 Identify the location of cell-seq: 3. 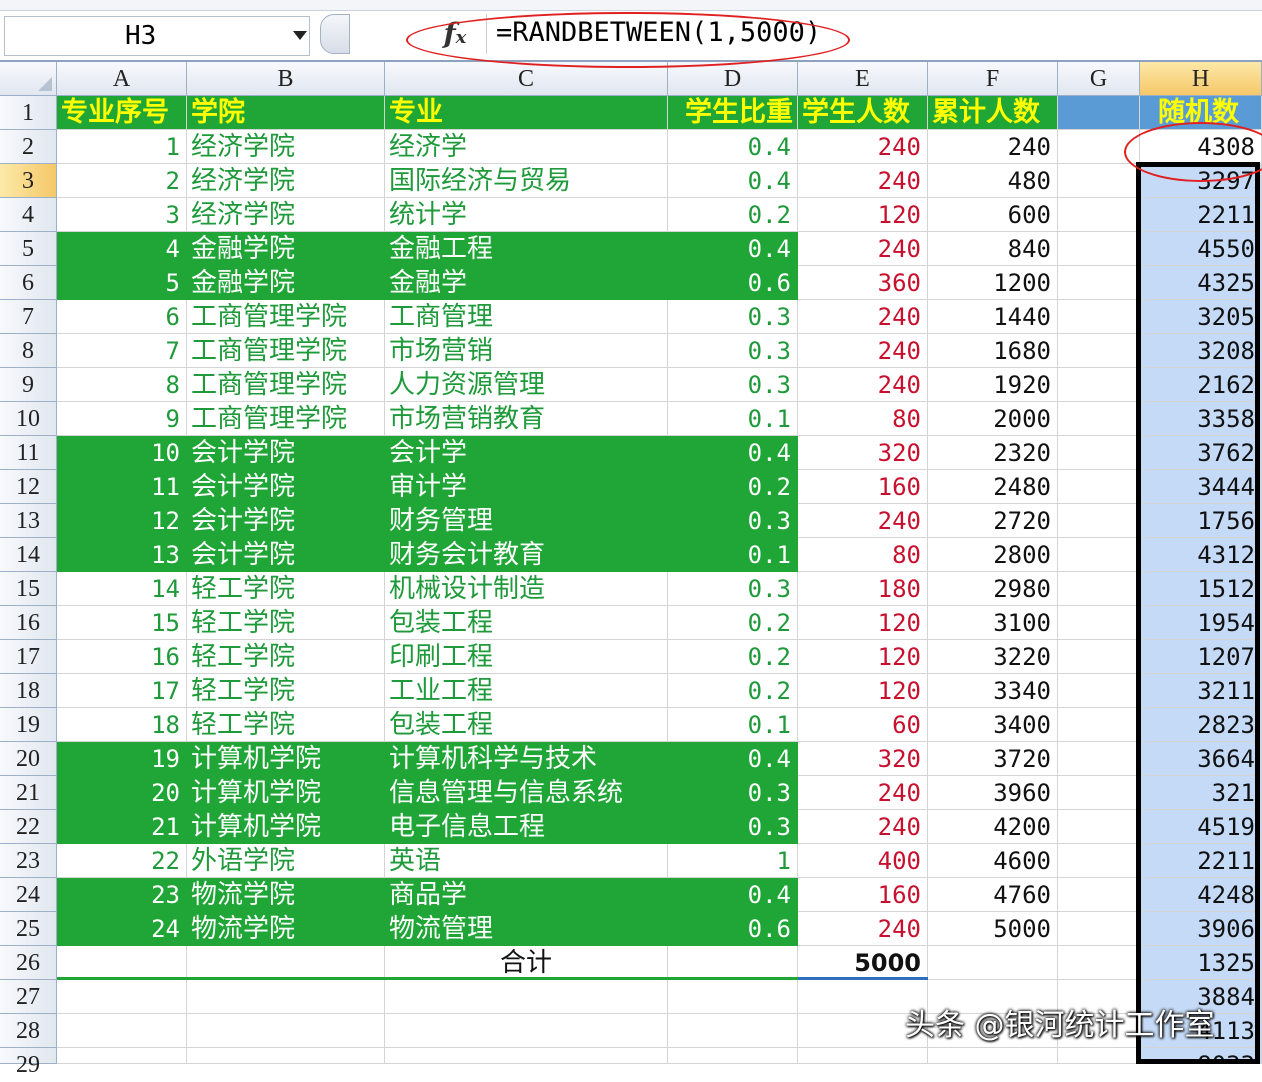
(122, 215).